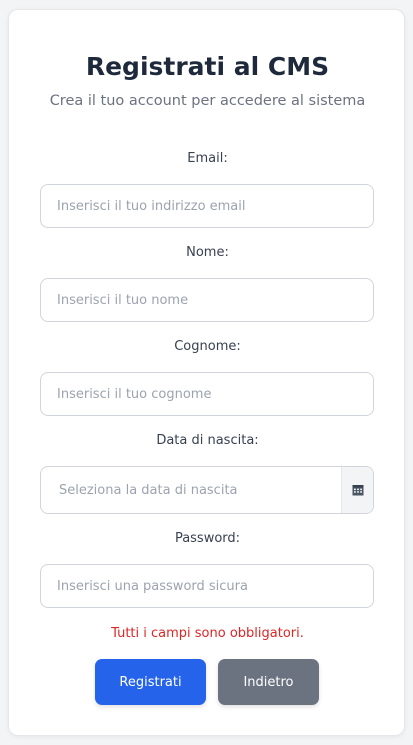 This screenshot has height=745, width=413. What do you see at coordinates (207, 66) in the screenshot?
I see `page-title: Registrati al CMS` at bounding box center [207, 66].